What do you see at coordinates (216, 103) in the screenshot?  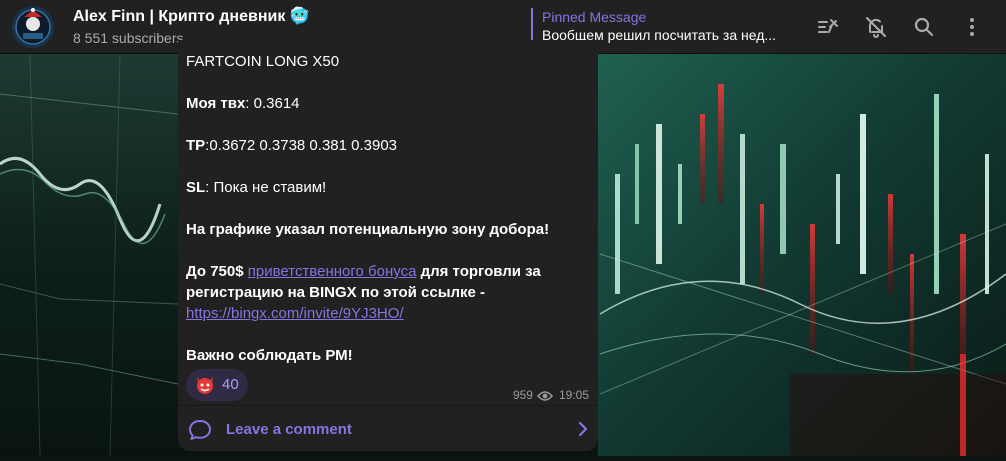 I see `entry-label: Моя твх` at bounding box center [216, 103].